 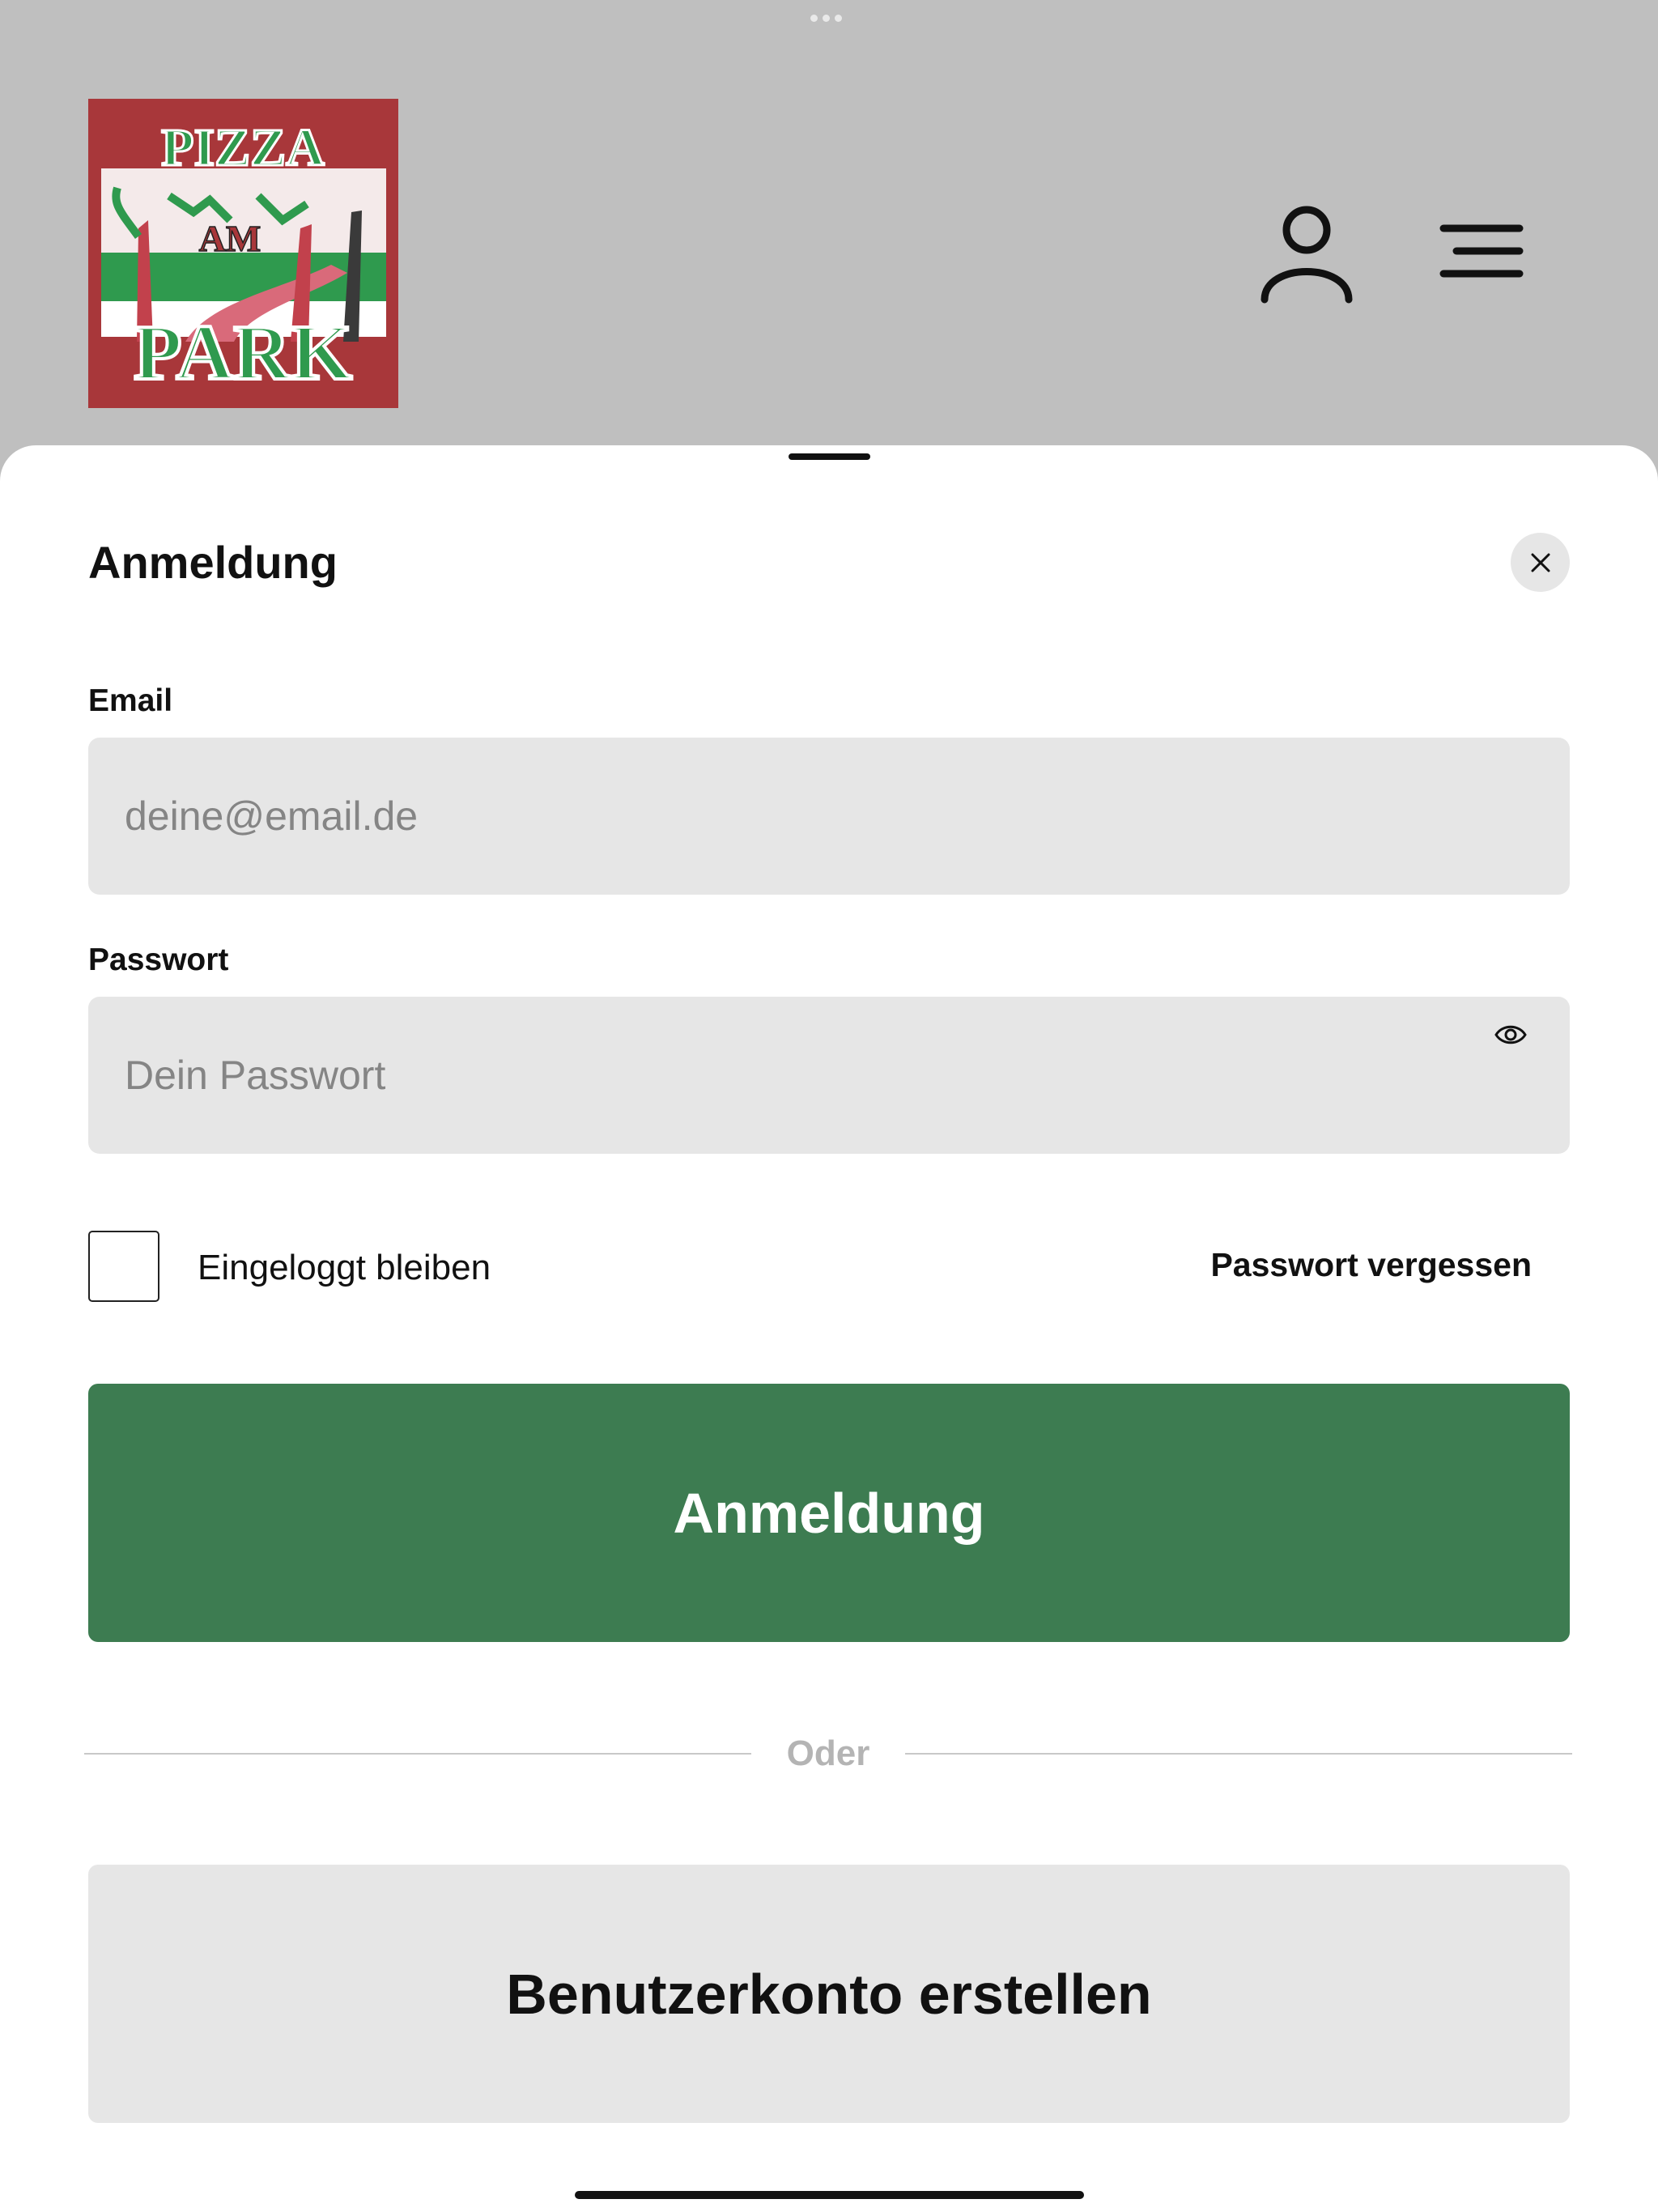 What do you see at coordinates (130, 701) in the screenshot?
I see `email-label: Email` at bounding box center [130, 701].